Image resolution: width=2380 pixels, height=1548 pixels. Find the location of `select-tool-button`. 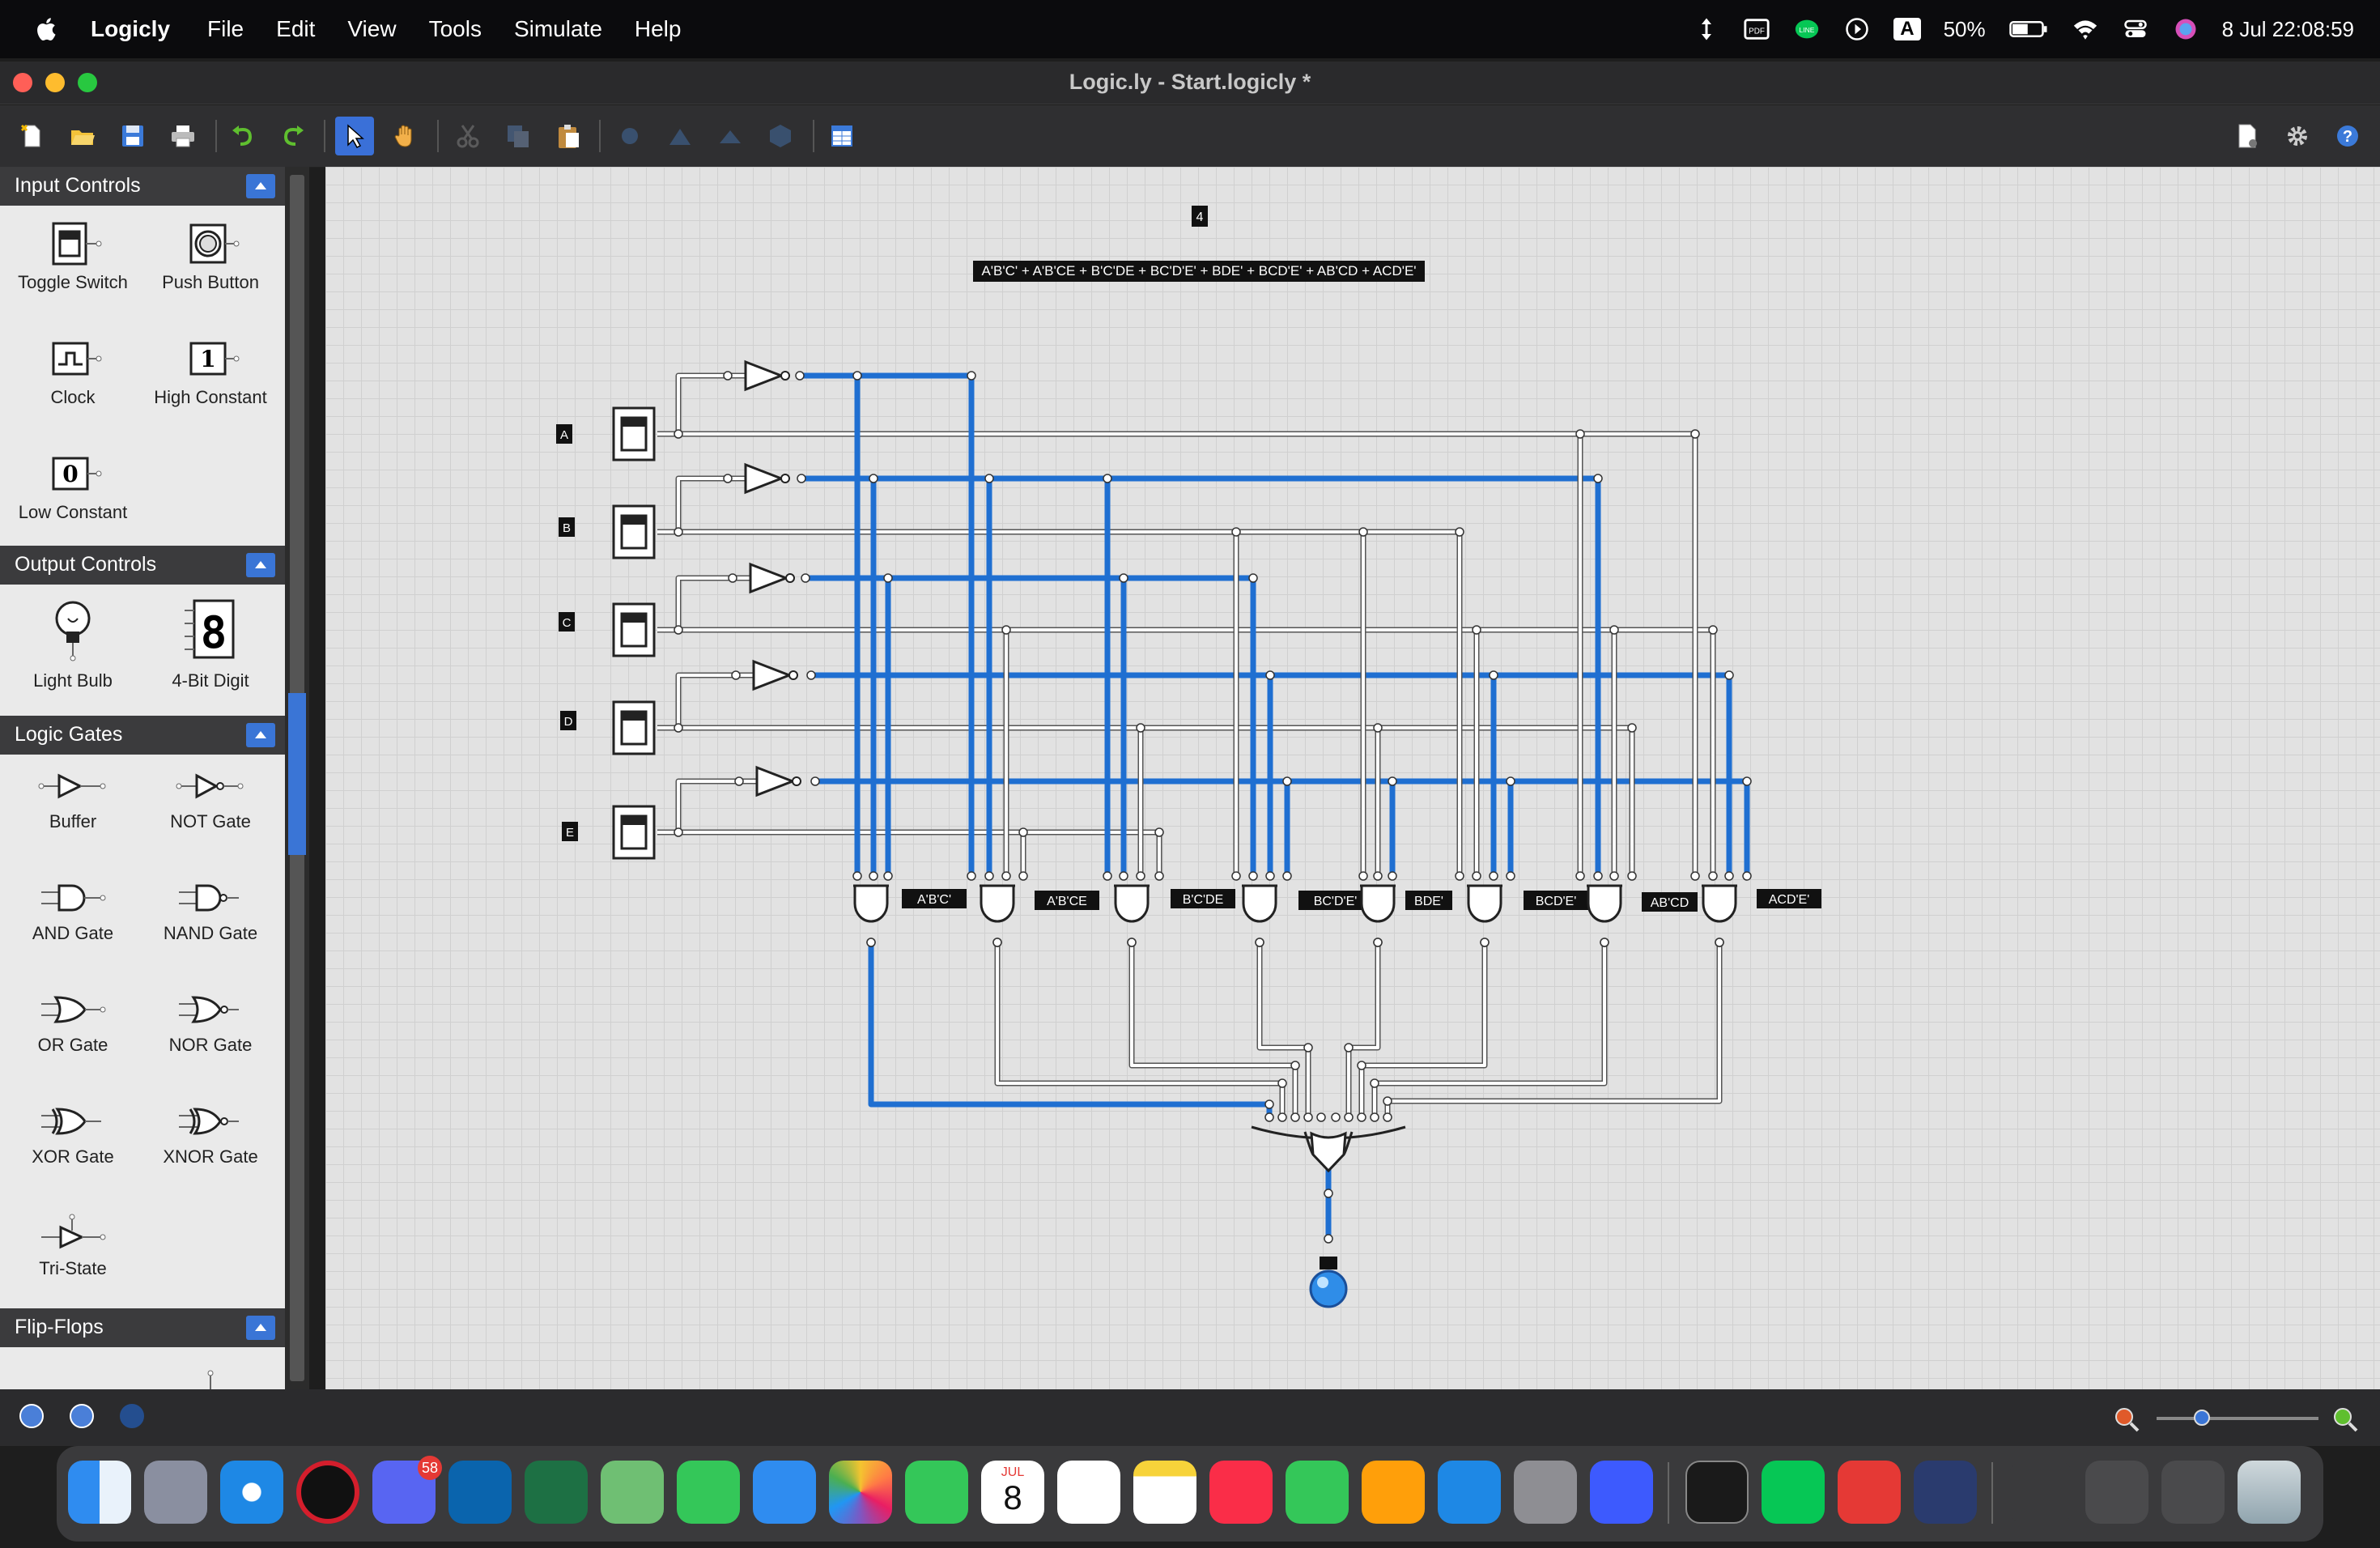

select-tool-button is located at coordinates (354, 136).